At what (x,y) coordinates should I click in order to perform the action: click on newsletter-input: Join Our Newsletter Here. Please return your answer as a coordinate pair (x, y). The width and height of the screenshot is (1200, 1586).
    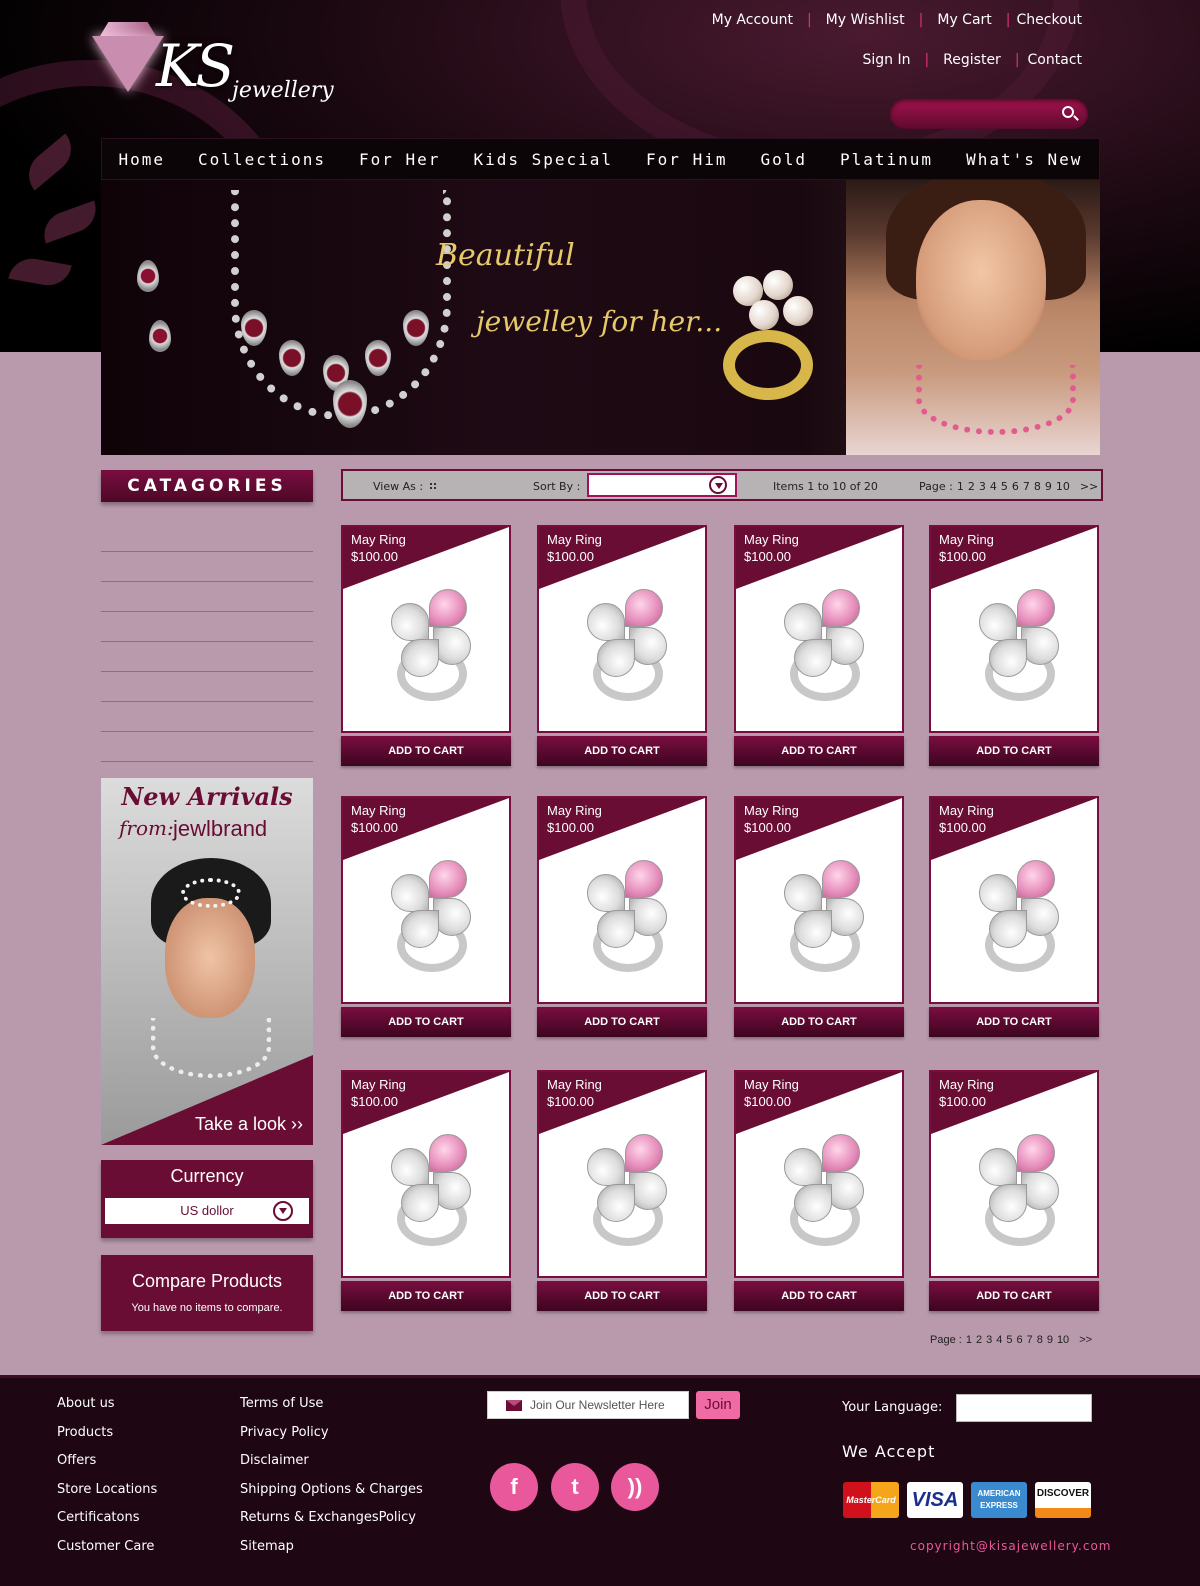
    Looking at the image, I should click on (588, 1405).